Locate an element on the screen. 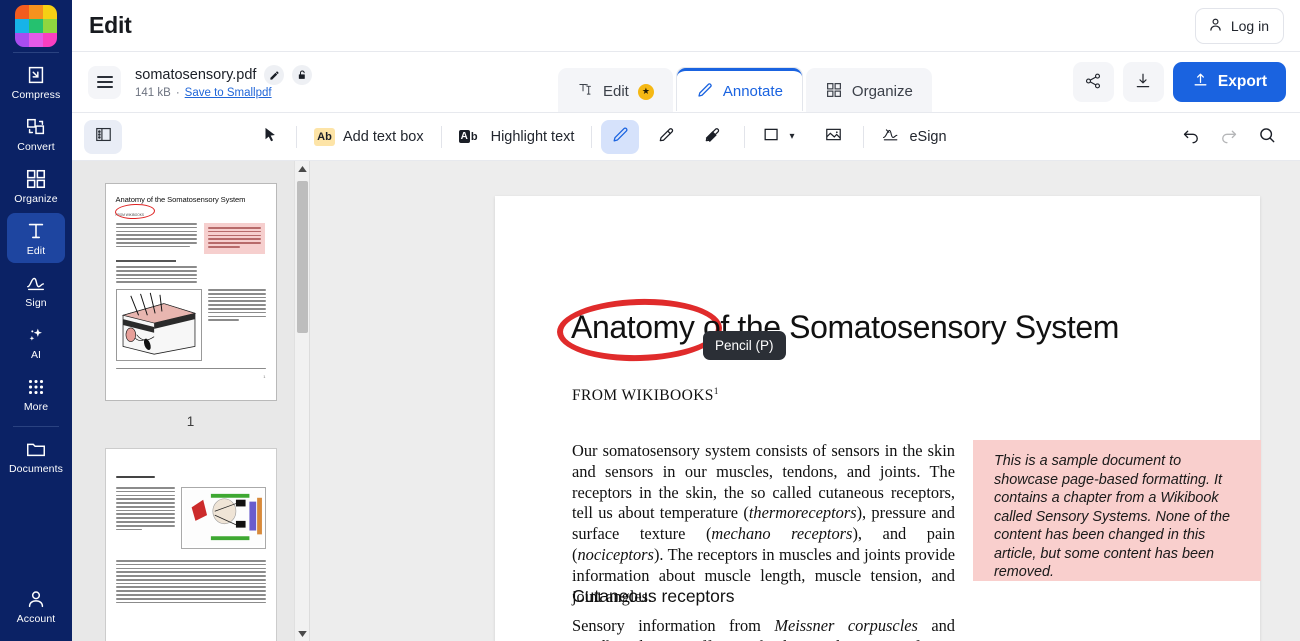 The height and width of the screenshot is (641, 1300). rail-item-sign: Sign is located at coordinates (36, 290).